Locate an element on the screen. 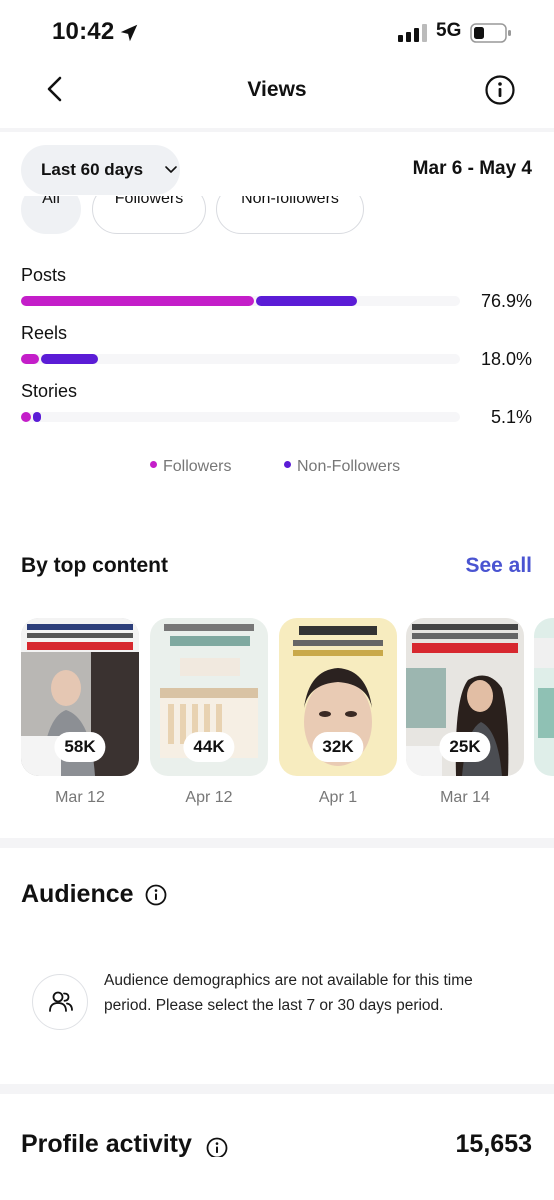  date-range-dropdown: Last 60 days is located at coordinates (100, 170).